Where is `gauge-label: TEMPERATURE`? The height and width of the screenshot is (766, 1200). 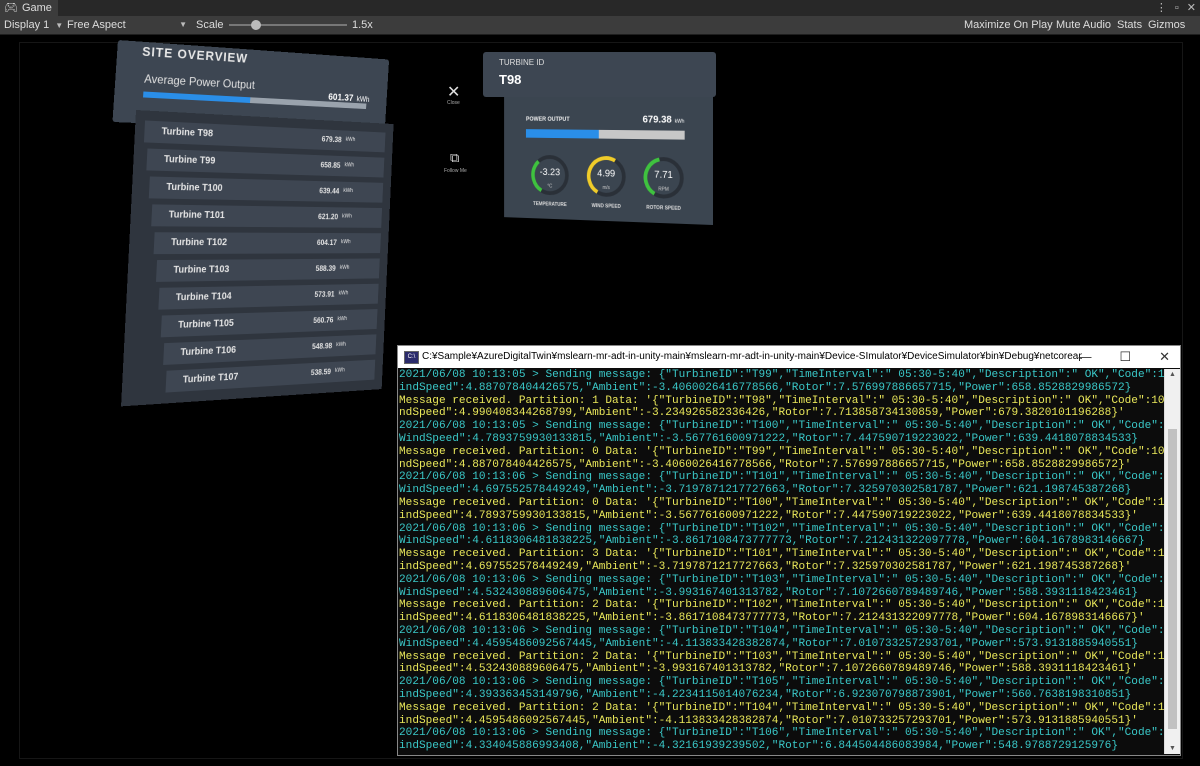
gauge-label: TEMPERATURE is located at coordinates (550, 205).